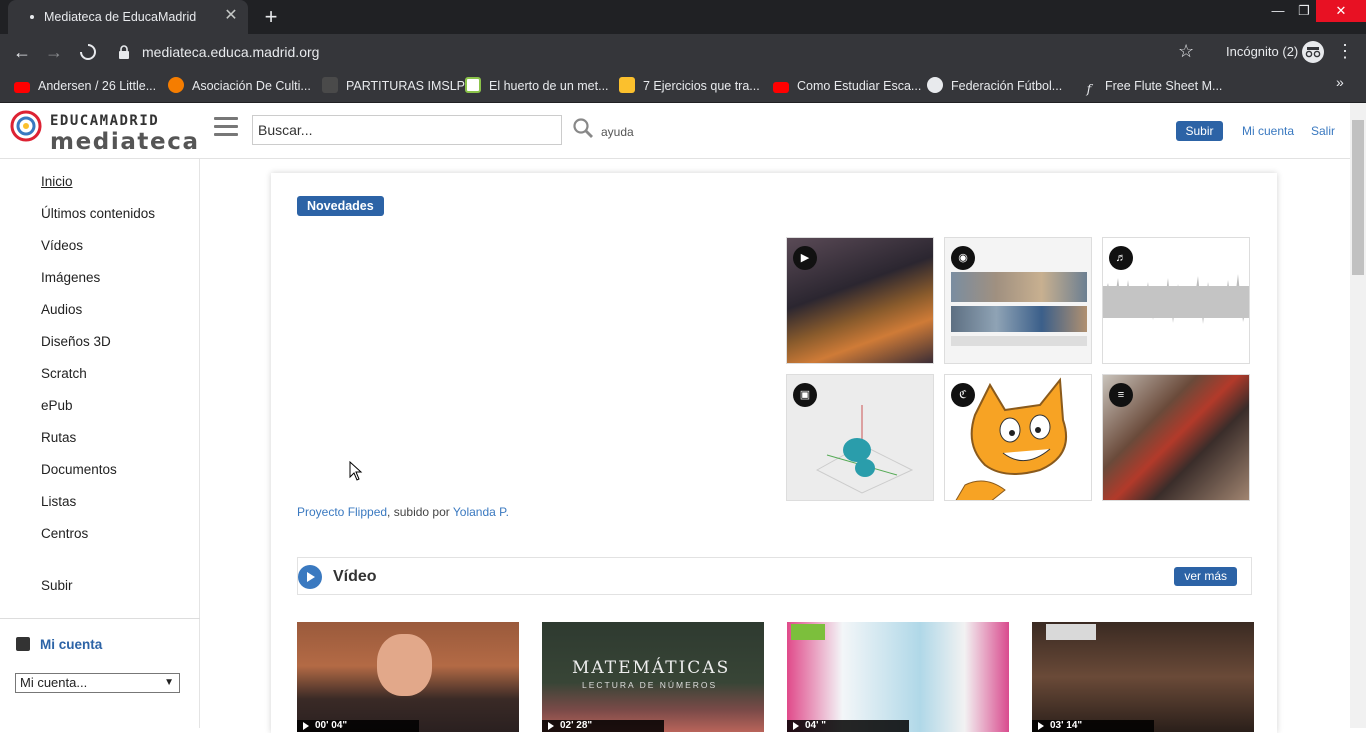 Image resolution: width=1366 pixels, height=733 pixels. What do you see at coordinates (774, 576) in the screenshot?
I see `video-section-header: Vídeo ver más` at bounding box center [774, 576].